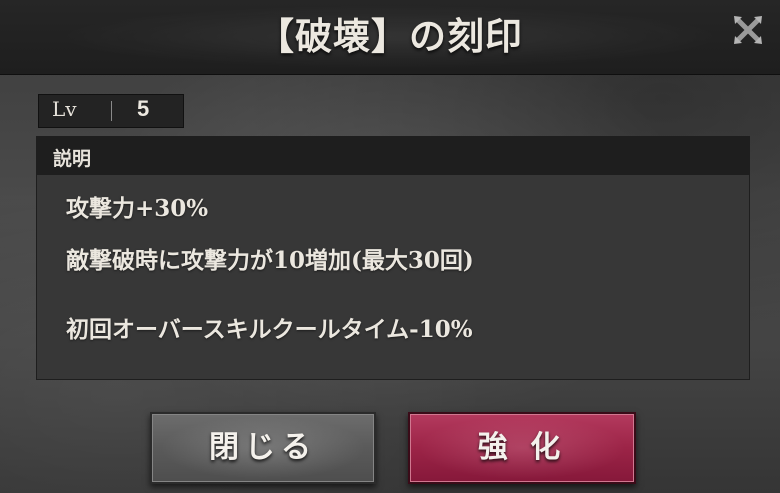  Describe the element at coordinates (393, 156) in the screenshot. I see `description-header: 説明` at that location.